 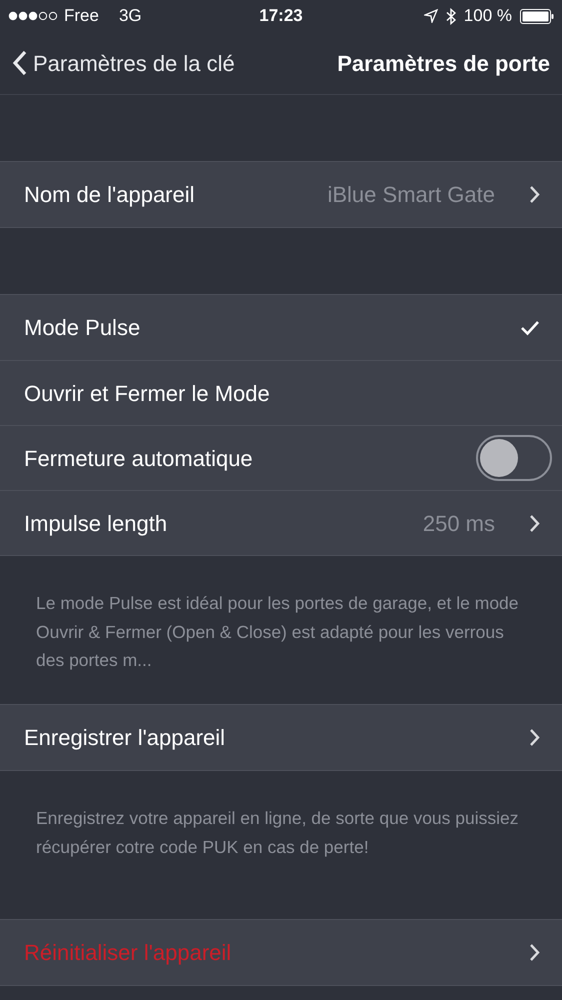 What do you see at coordinates (81, 16) in the screenshot?
I see `carrier-name: Free` at bounding box center [81, 16].